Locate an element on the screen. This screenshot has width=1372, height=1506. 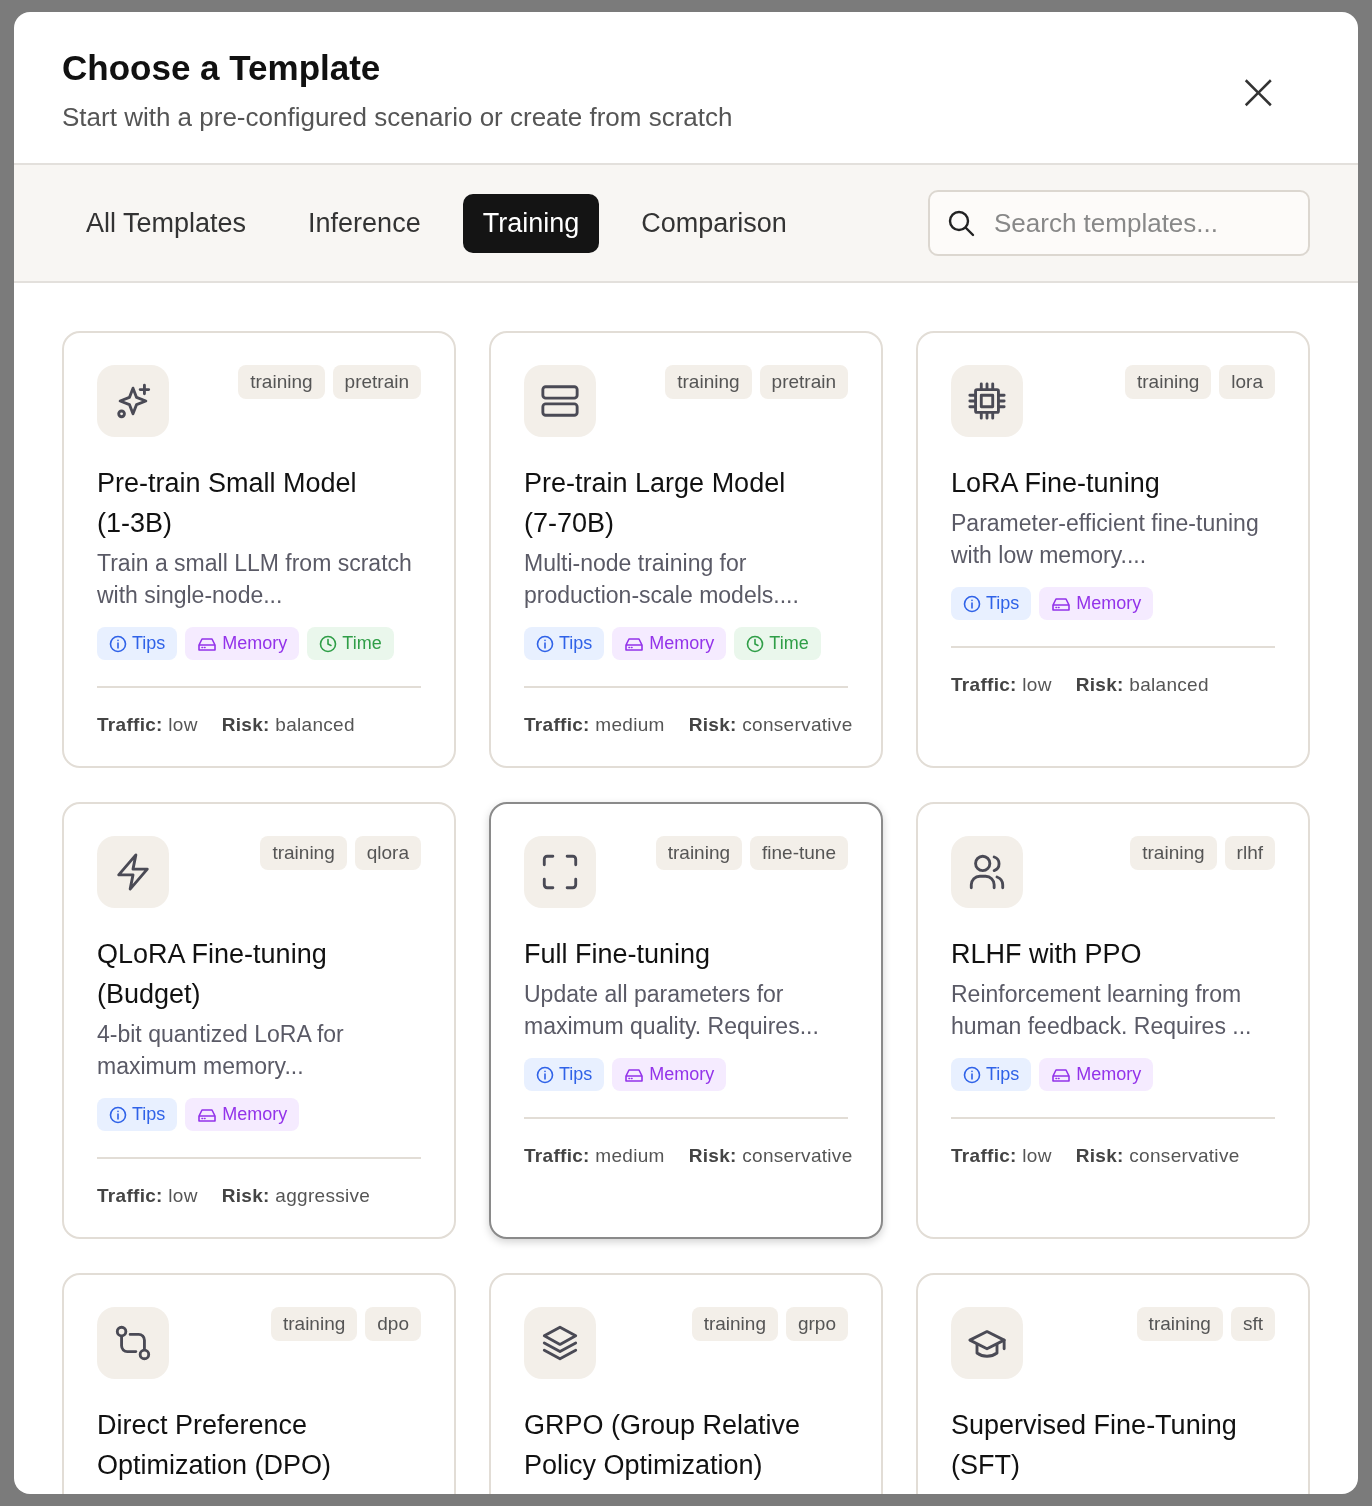
tag: qlora is located at coordinates (387, 853).